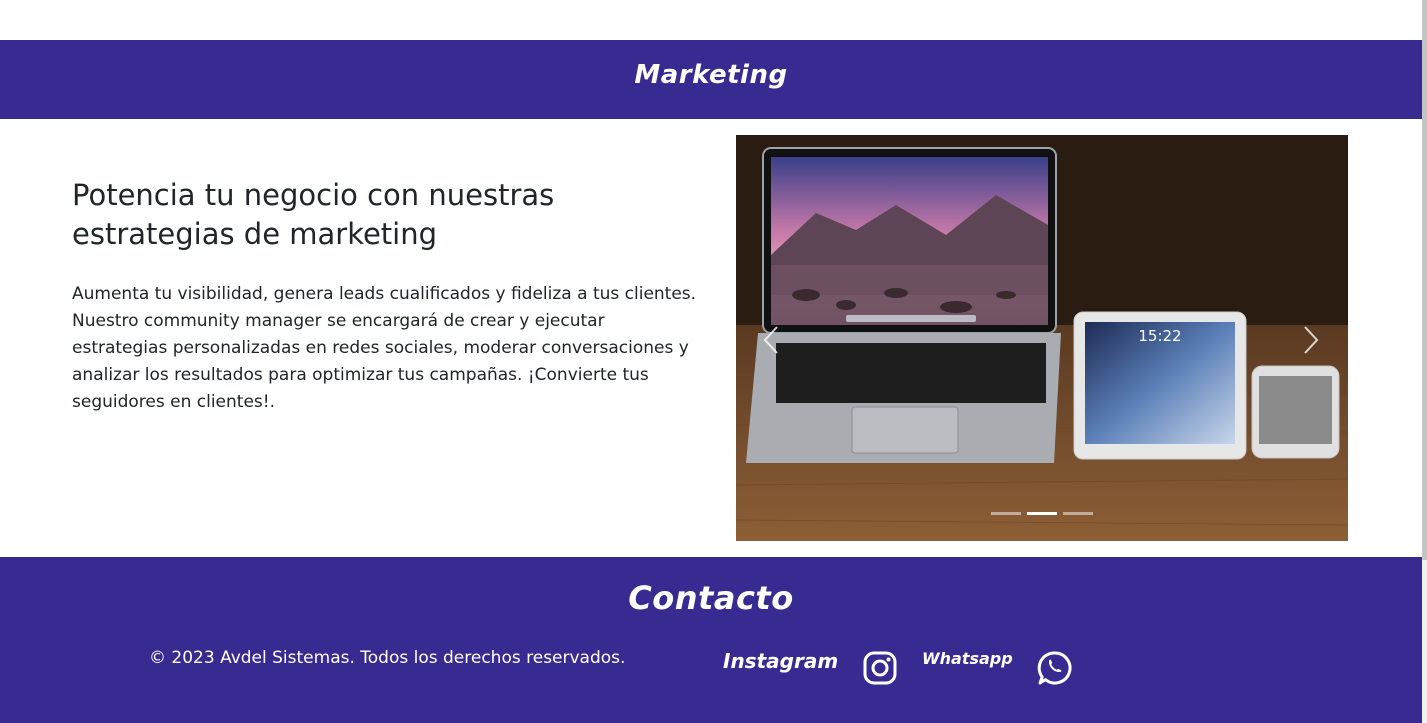 This screenshot has width=1427, height=723. I want to click on contact-title: Contacto, so click(711, 598).